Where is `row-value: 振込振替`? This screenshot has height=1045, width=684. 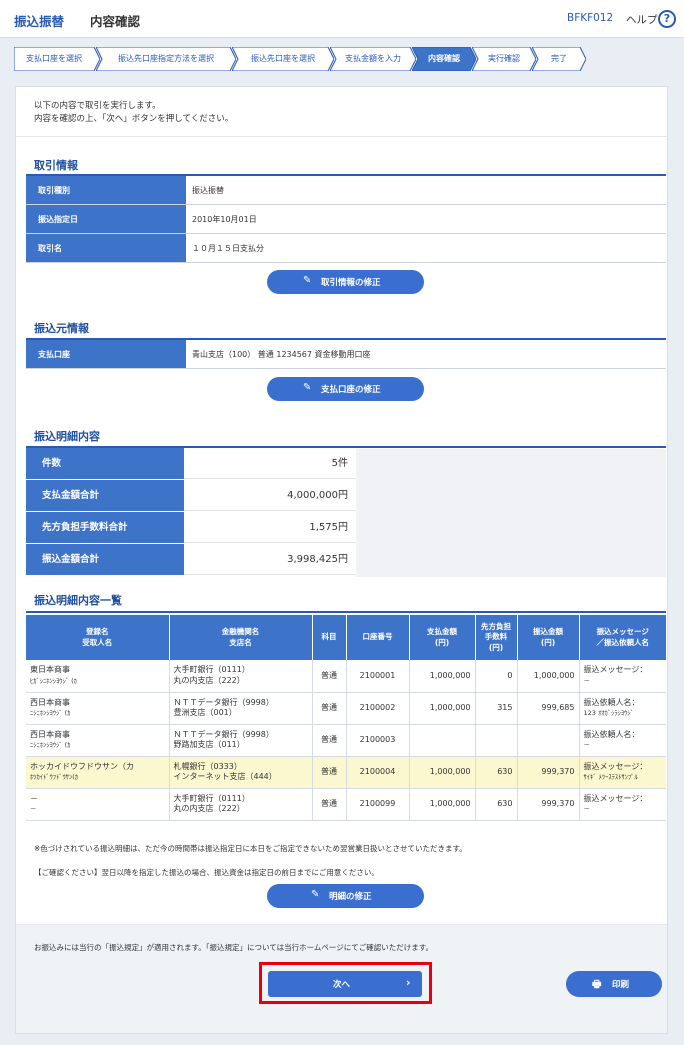
row-value: 振込振替 is located at coordinates (208, 190).